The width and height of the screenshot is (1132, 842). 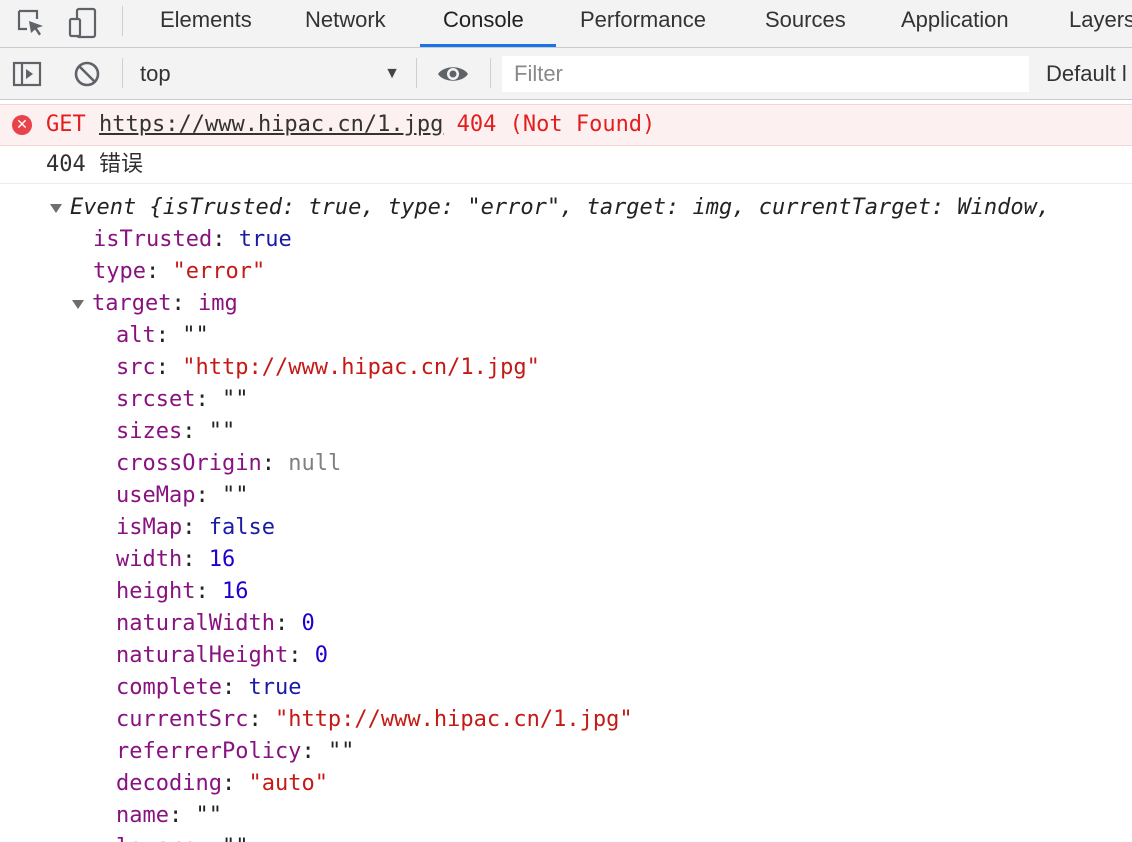 I want to click on property-row: referrerPolicy: "", so click(x=235, y=751).